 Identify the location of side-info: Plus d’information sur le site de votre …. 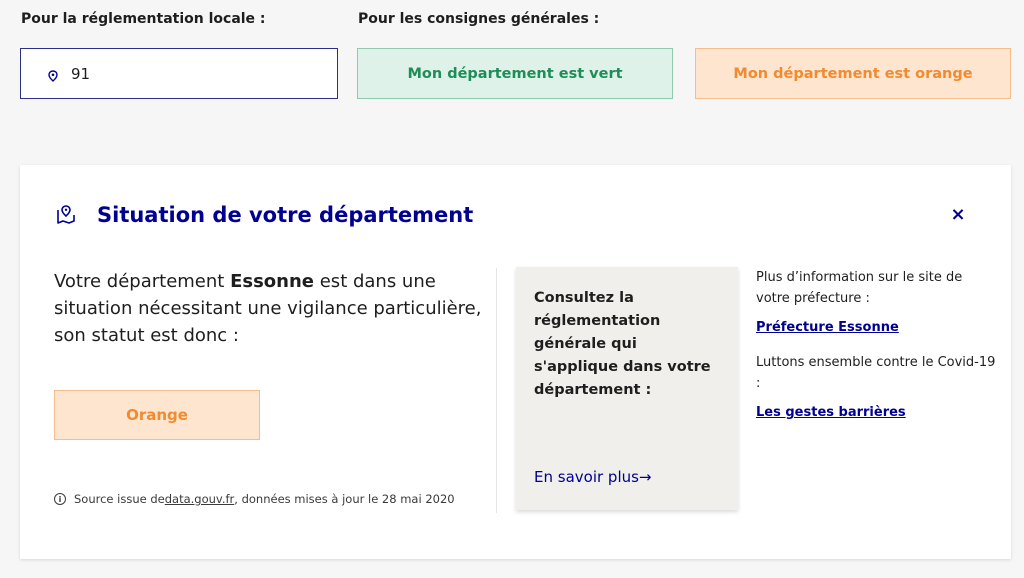
(876, 352).